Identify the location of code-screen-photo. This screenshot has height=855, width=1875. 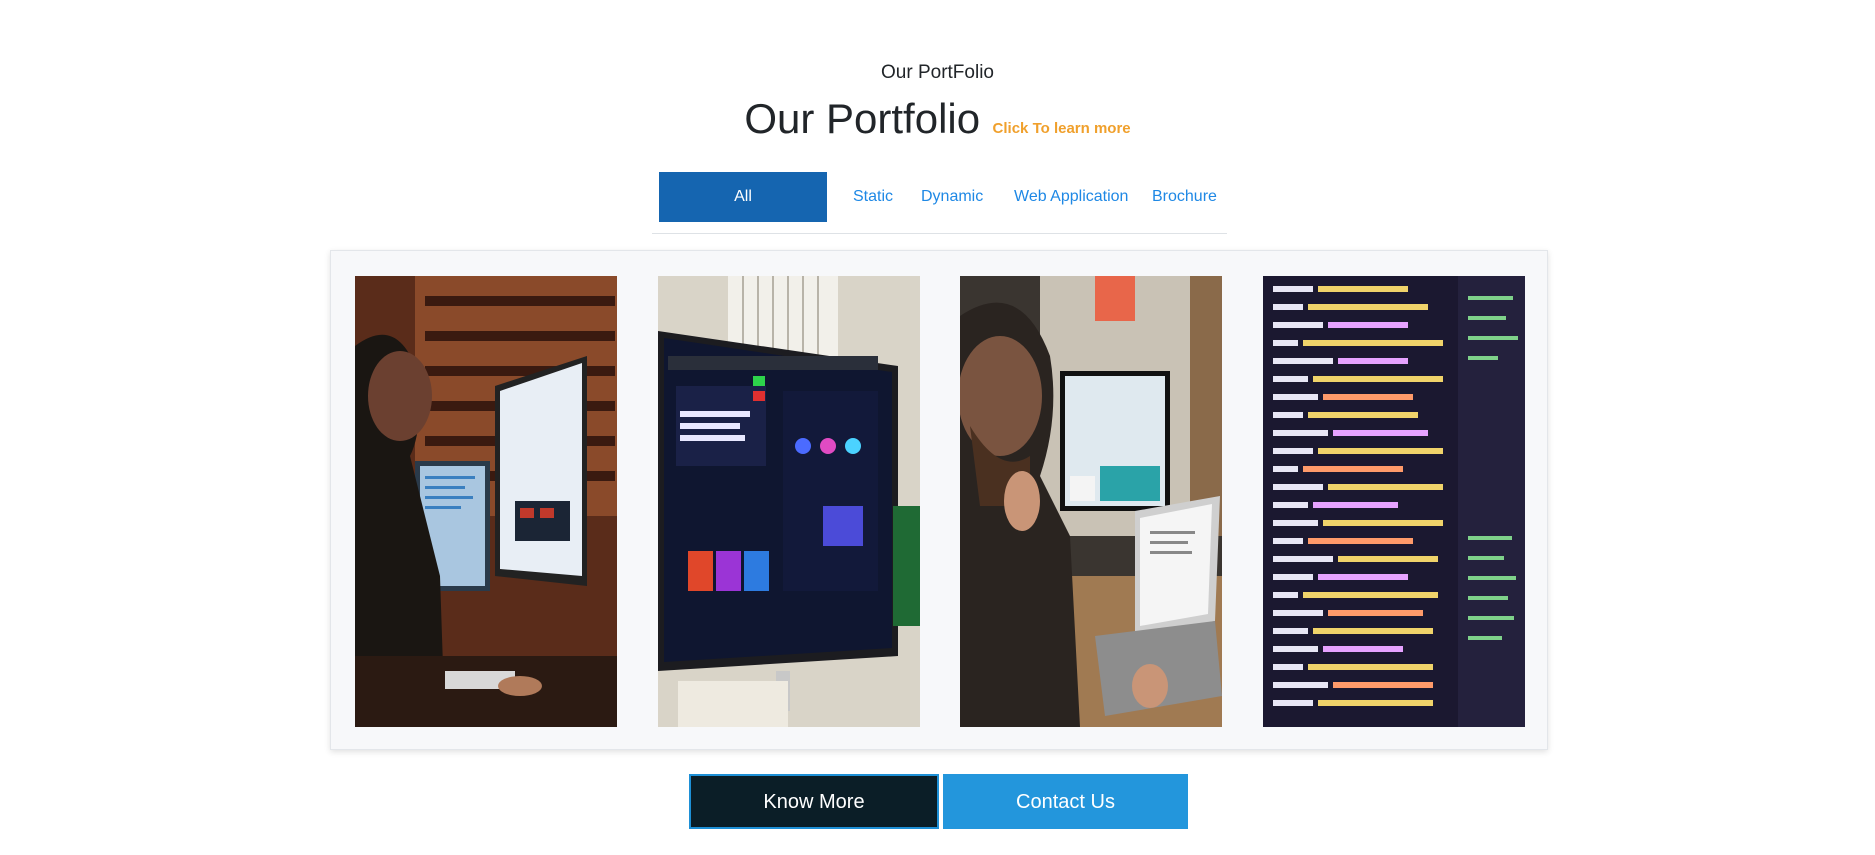
(1394, 501).